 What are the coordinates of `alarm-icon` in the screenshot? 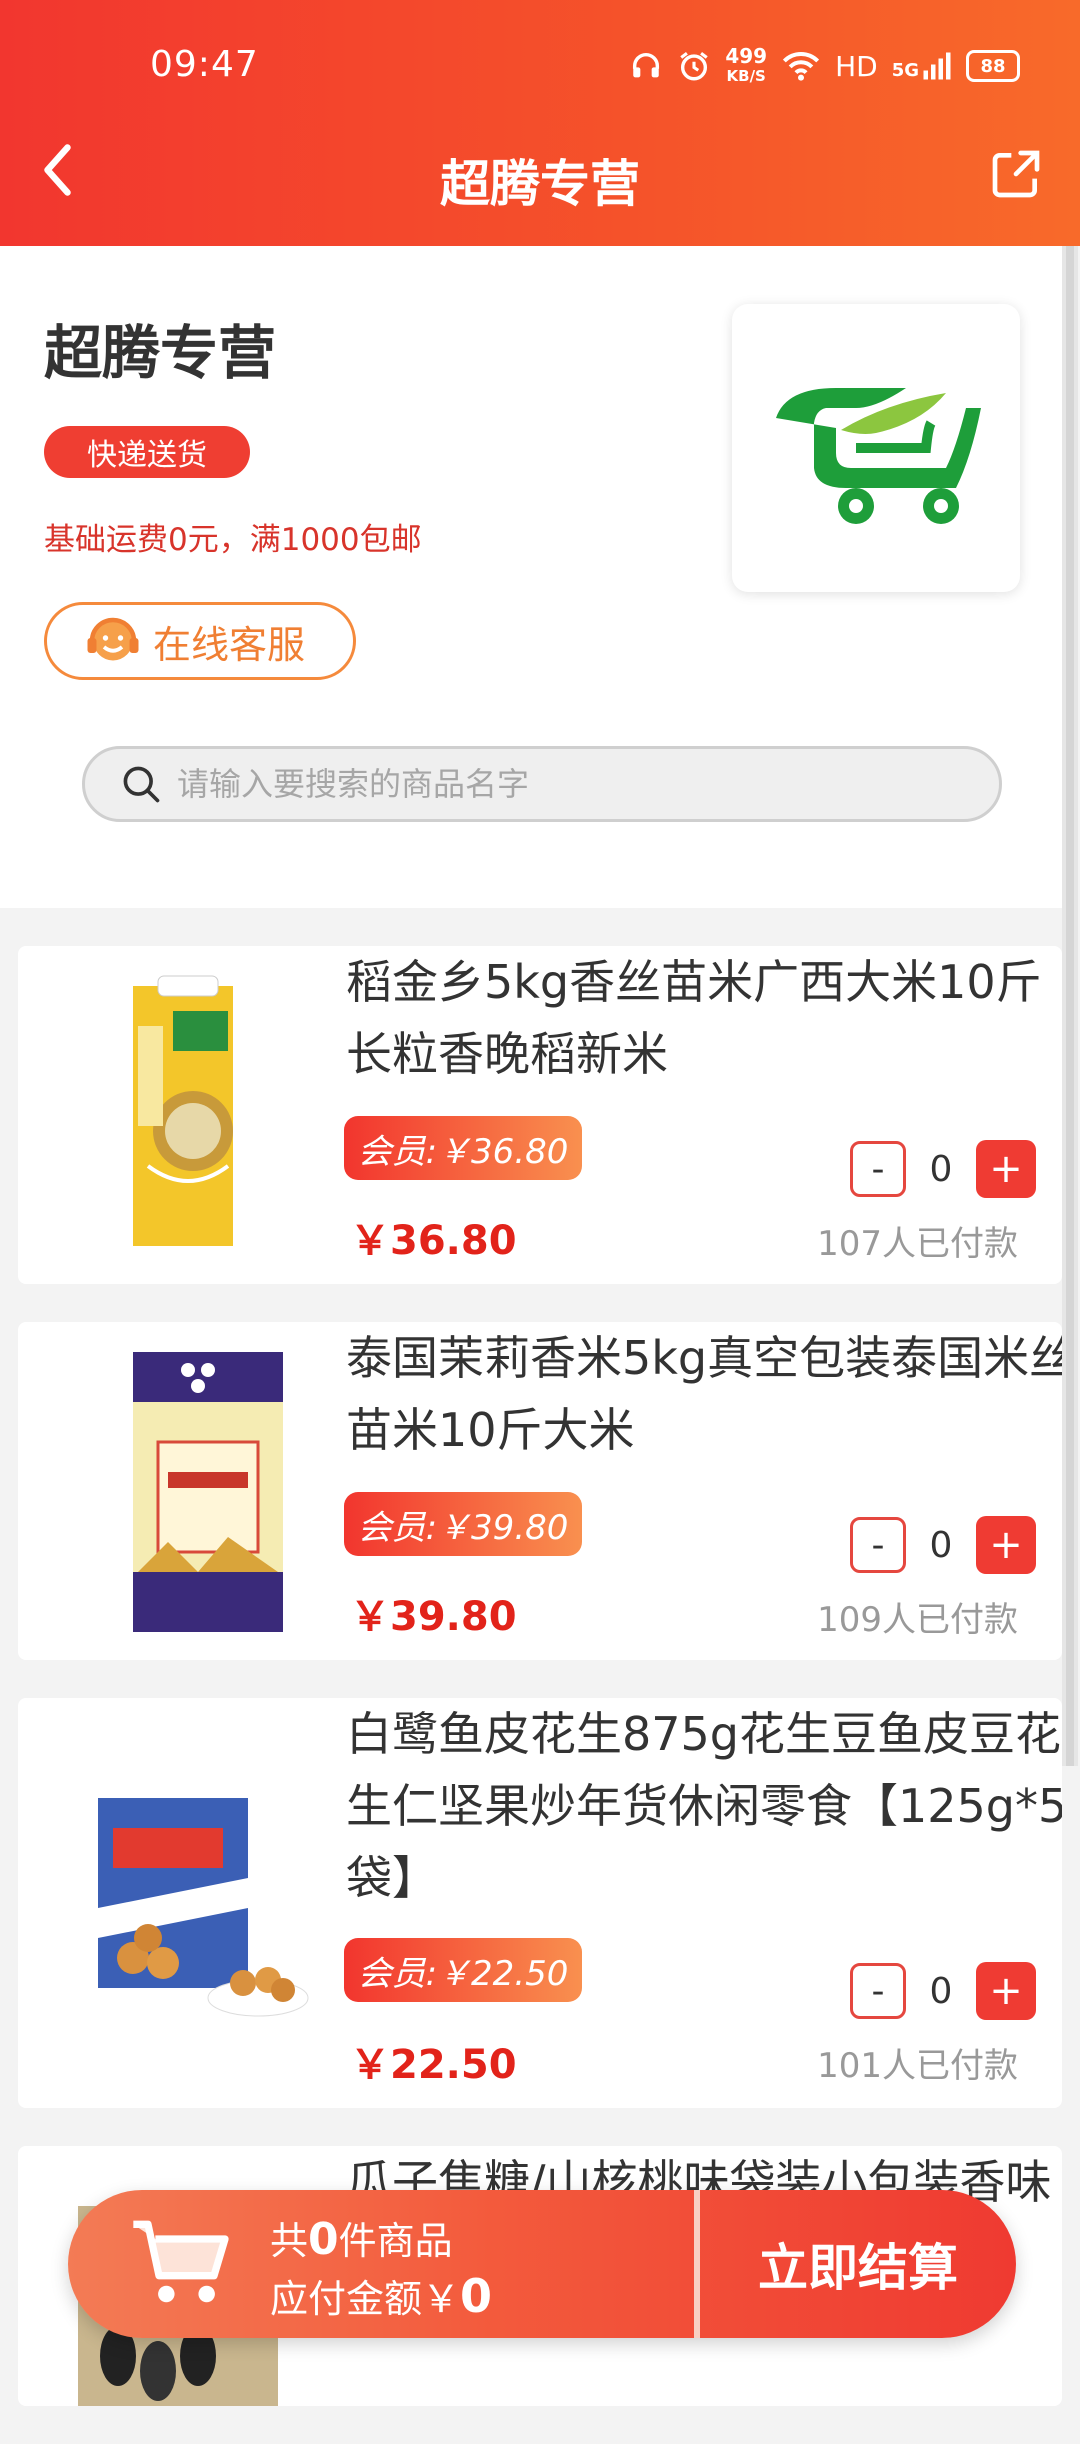 It's located at (694, 66).